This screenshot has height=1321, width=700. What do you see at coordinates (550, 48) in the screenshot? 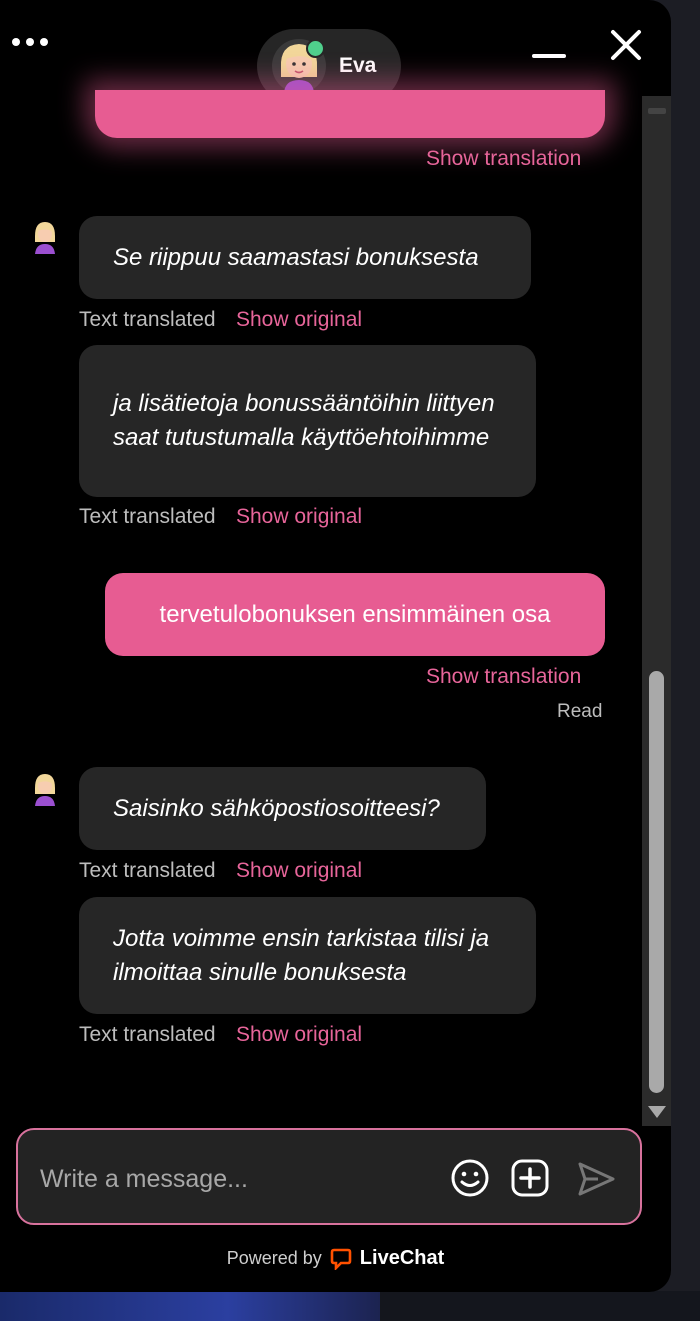
I see `minimize-icon` at bounding box center [550, 48].